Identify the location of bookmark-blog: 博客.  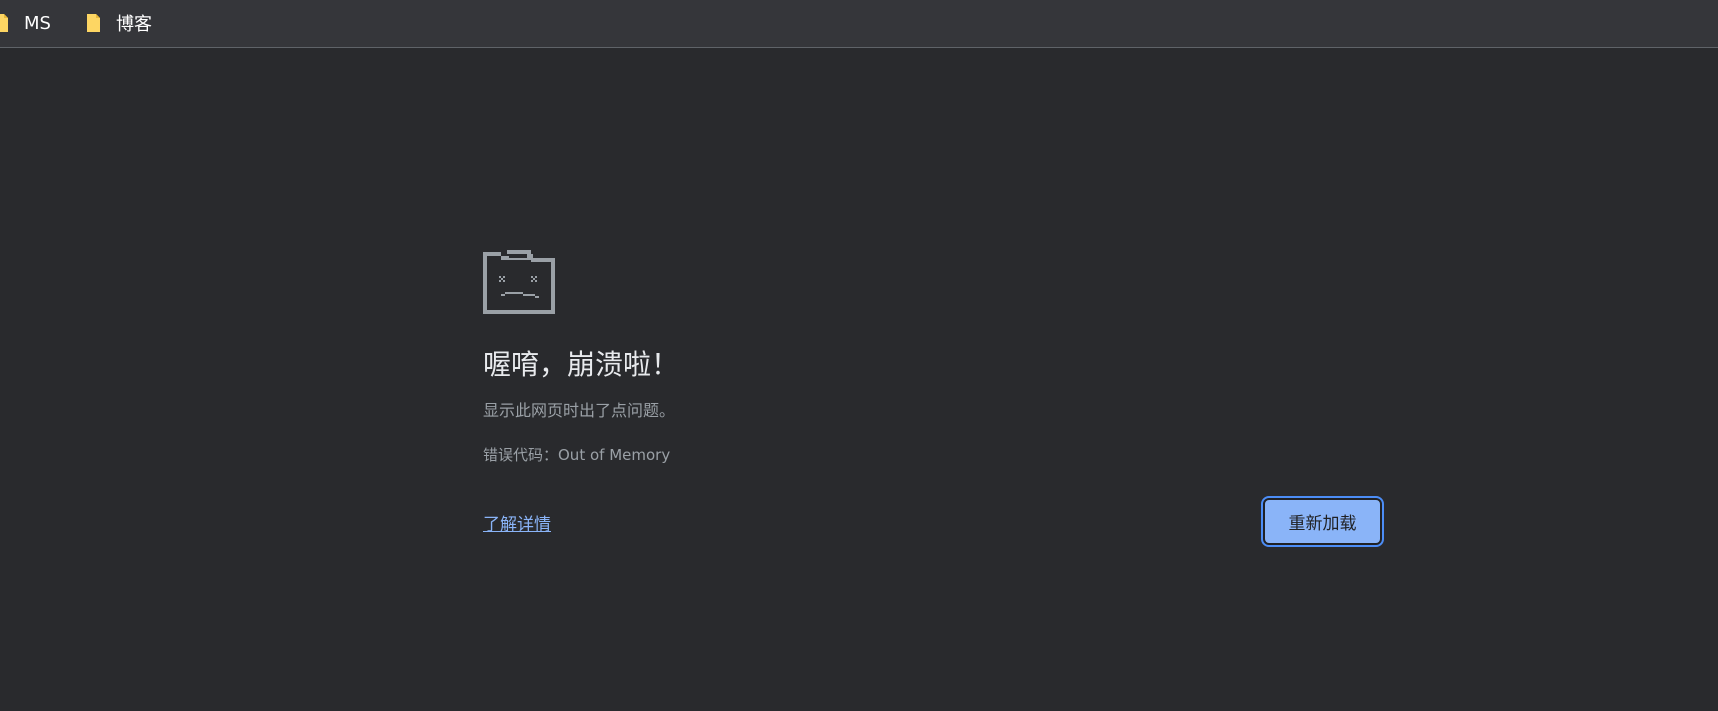
(119, 23).